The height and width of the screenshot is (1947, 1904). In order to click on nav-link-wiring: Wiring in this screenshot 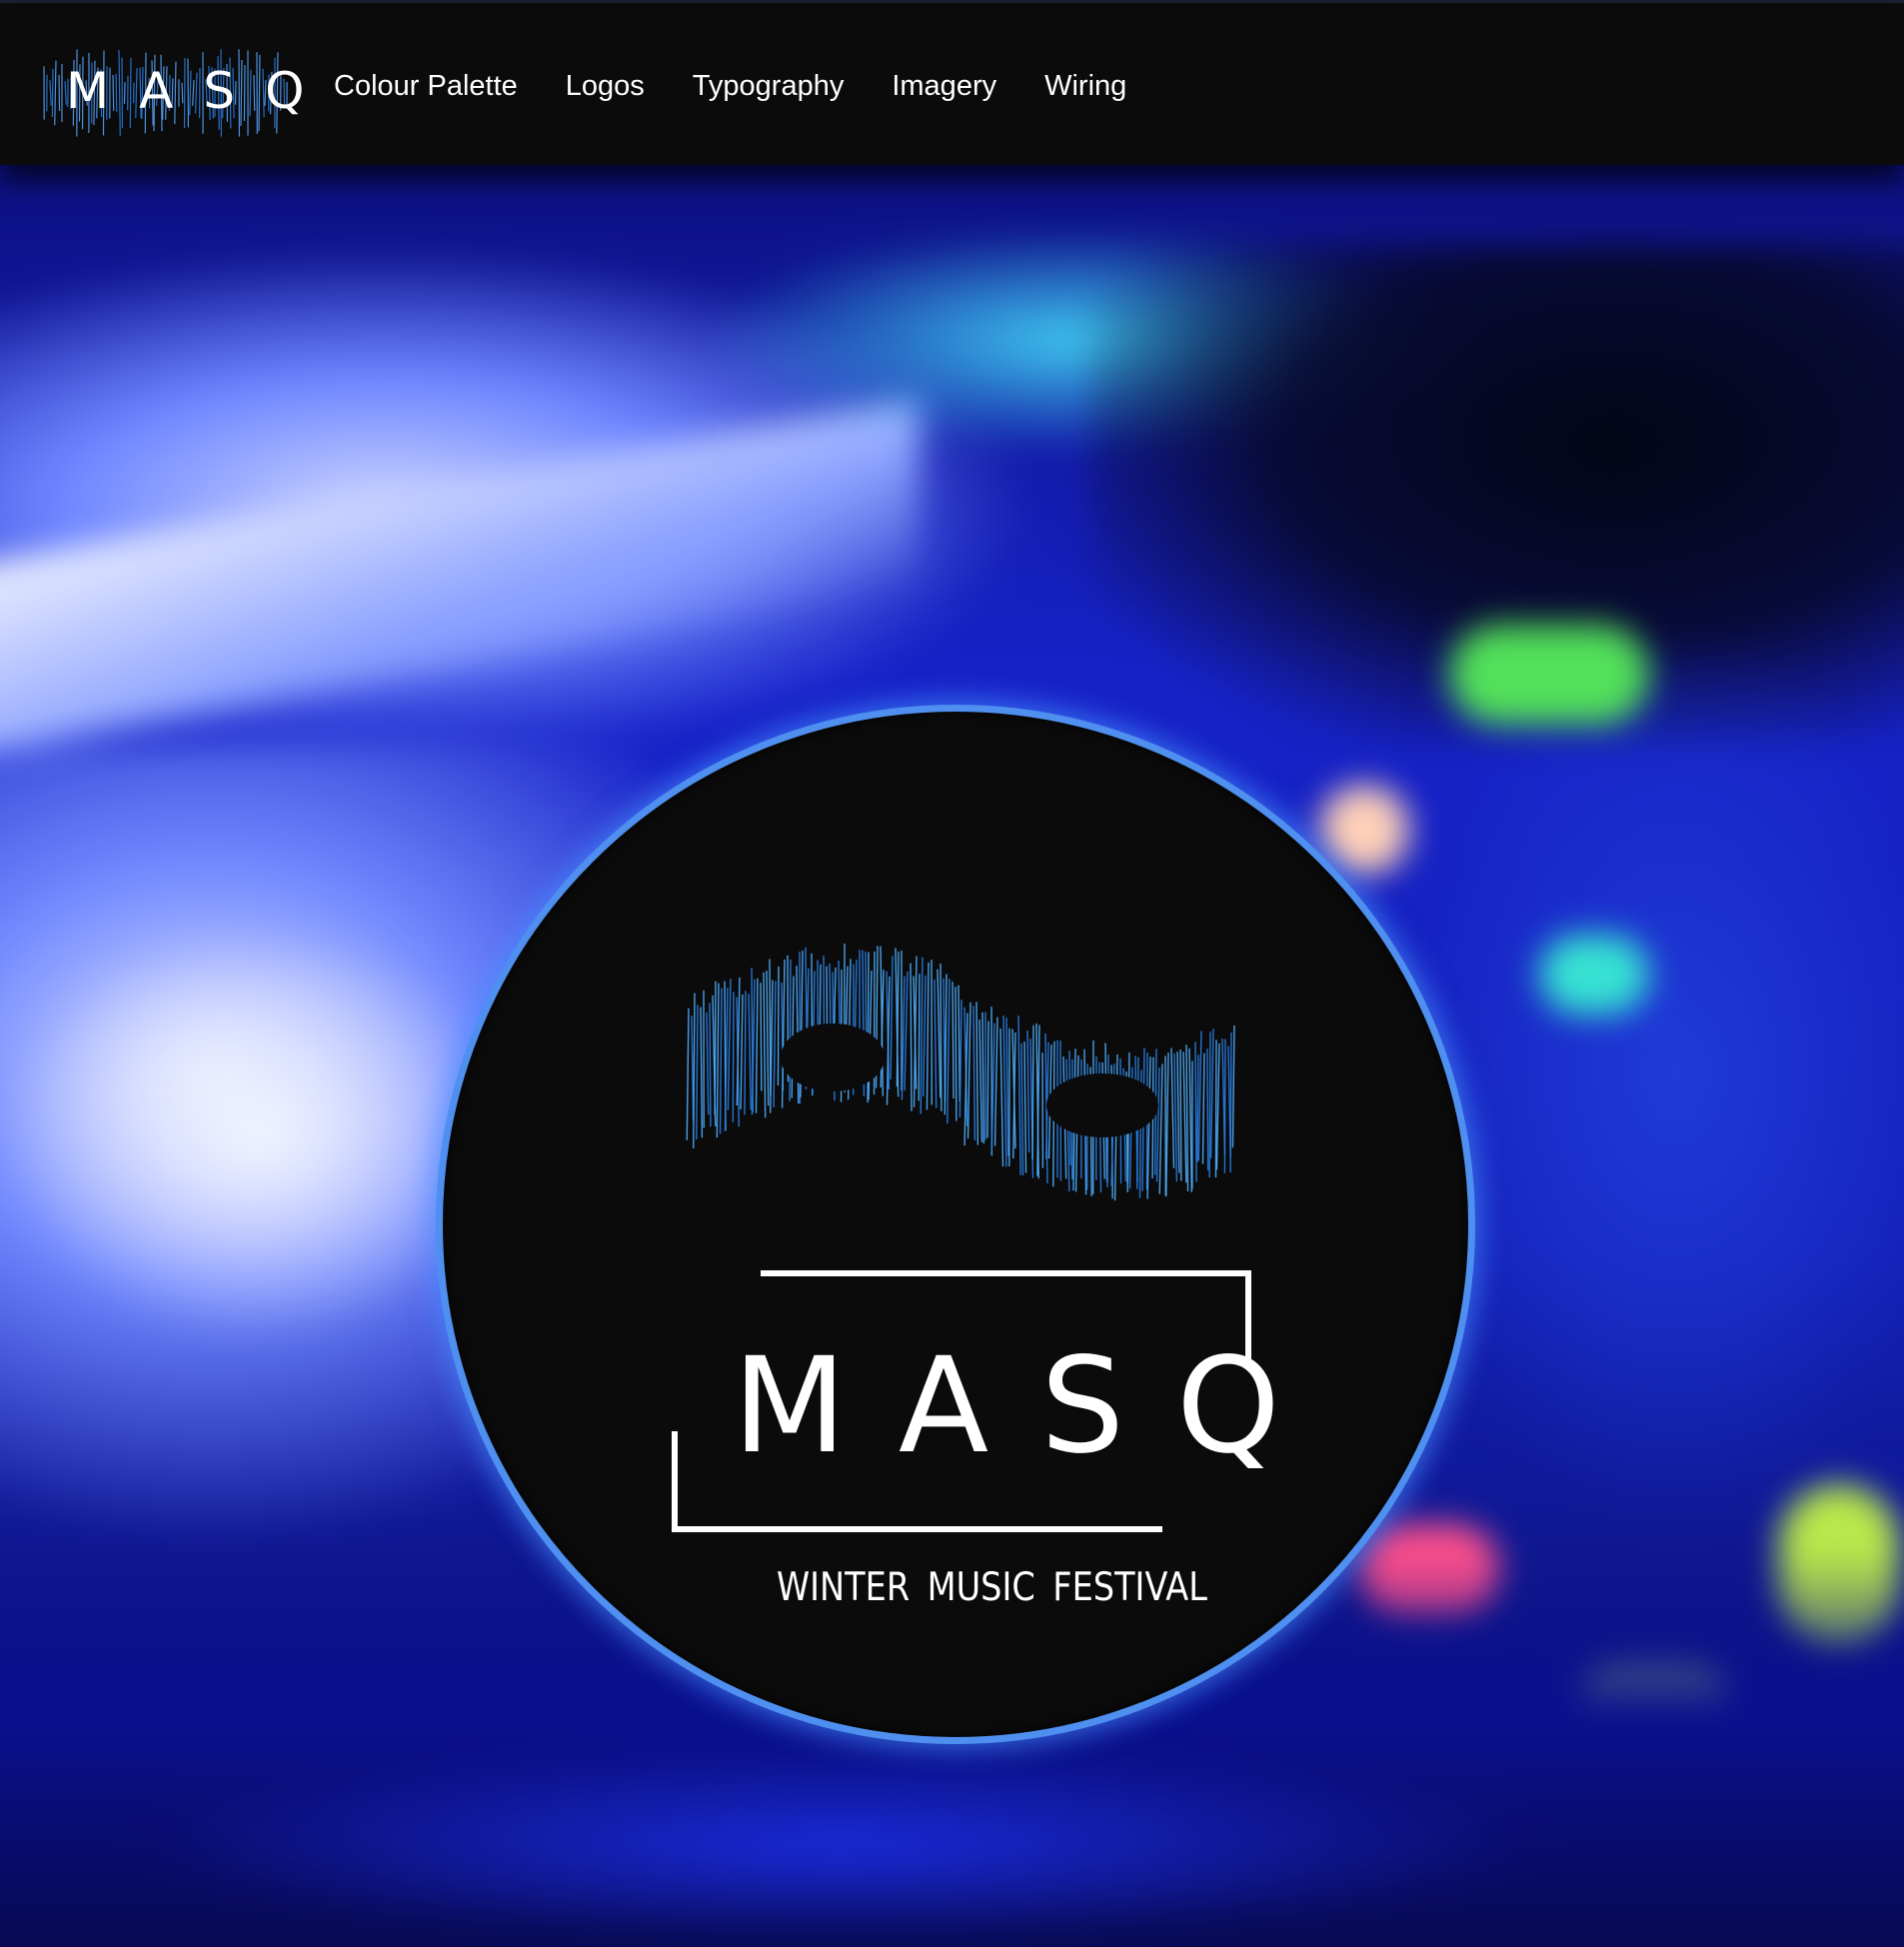, I will do `click(1085, 86)`.